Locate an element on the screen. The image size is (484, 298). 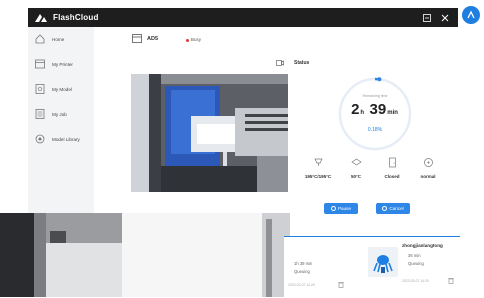
title-bar: FlashCloud is located at coordinates (243, 17).